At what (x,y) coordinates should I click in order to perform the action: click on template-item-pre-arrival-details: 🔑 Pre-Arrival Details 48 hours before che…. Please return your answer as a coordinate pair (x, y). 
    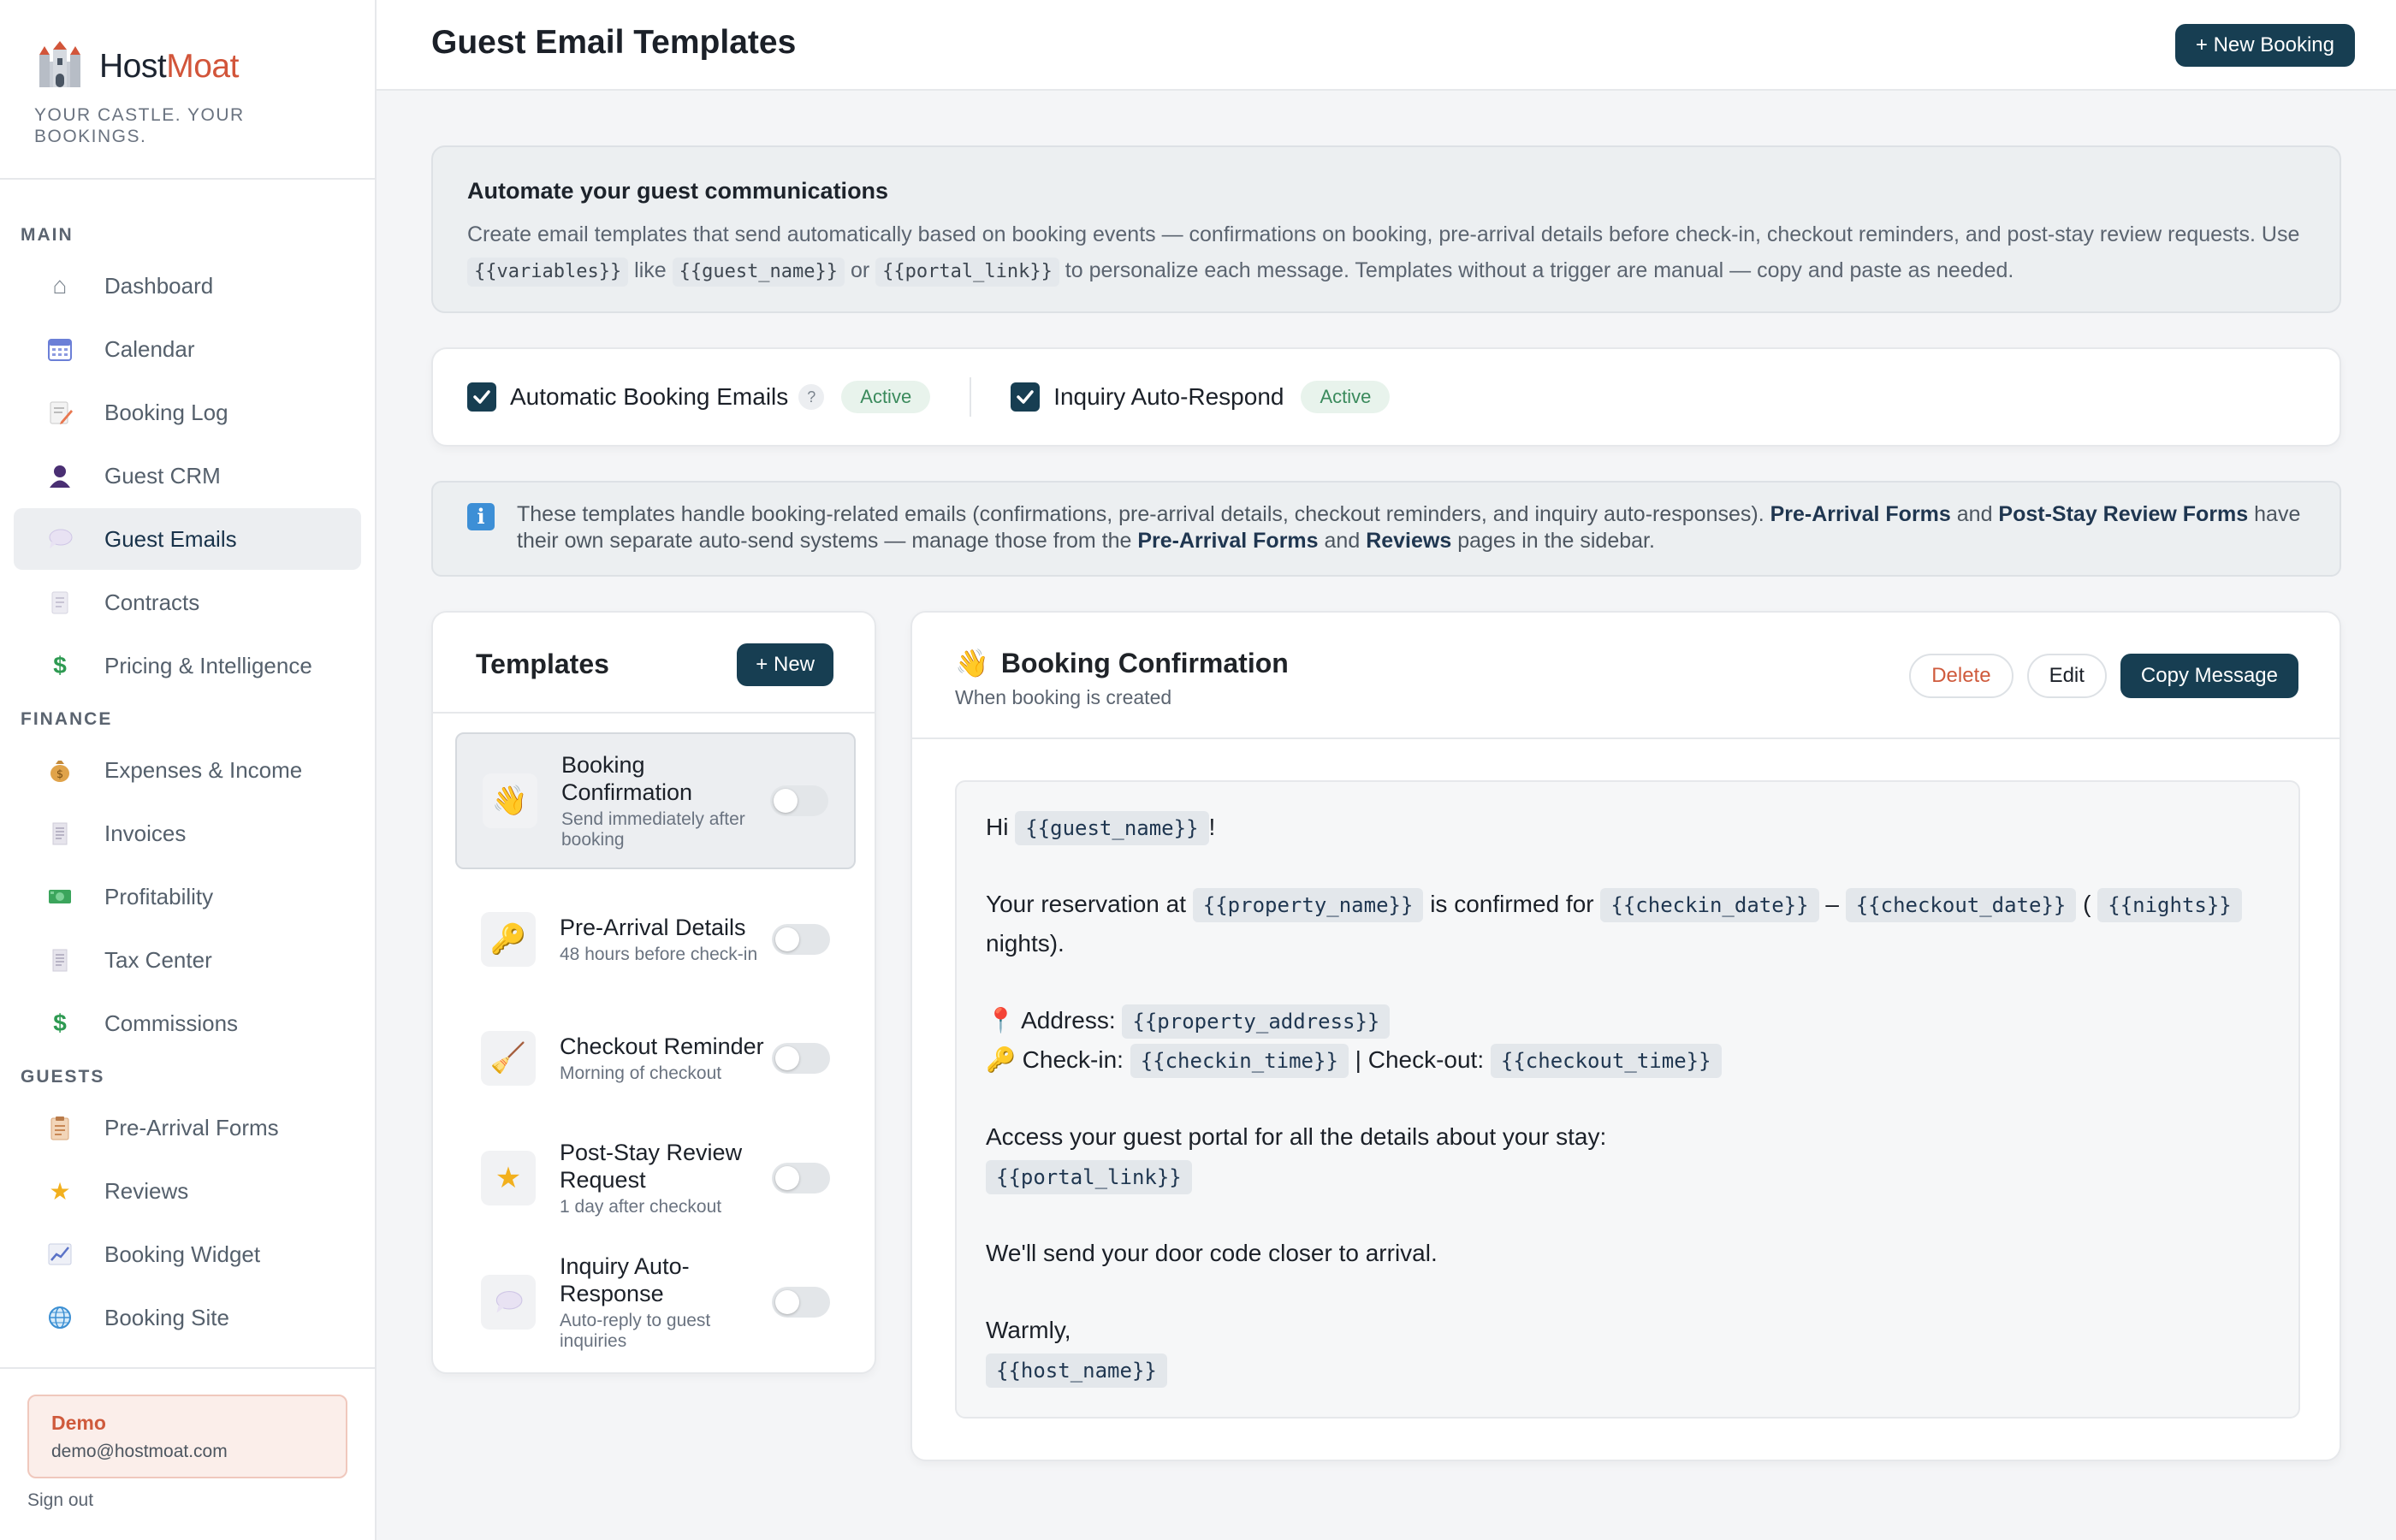
    Looking at the image, I should click on (655, 939).